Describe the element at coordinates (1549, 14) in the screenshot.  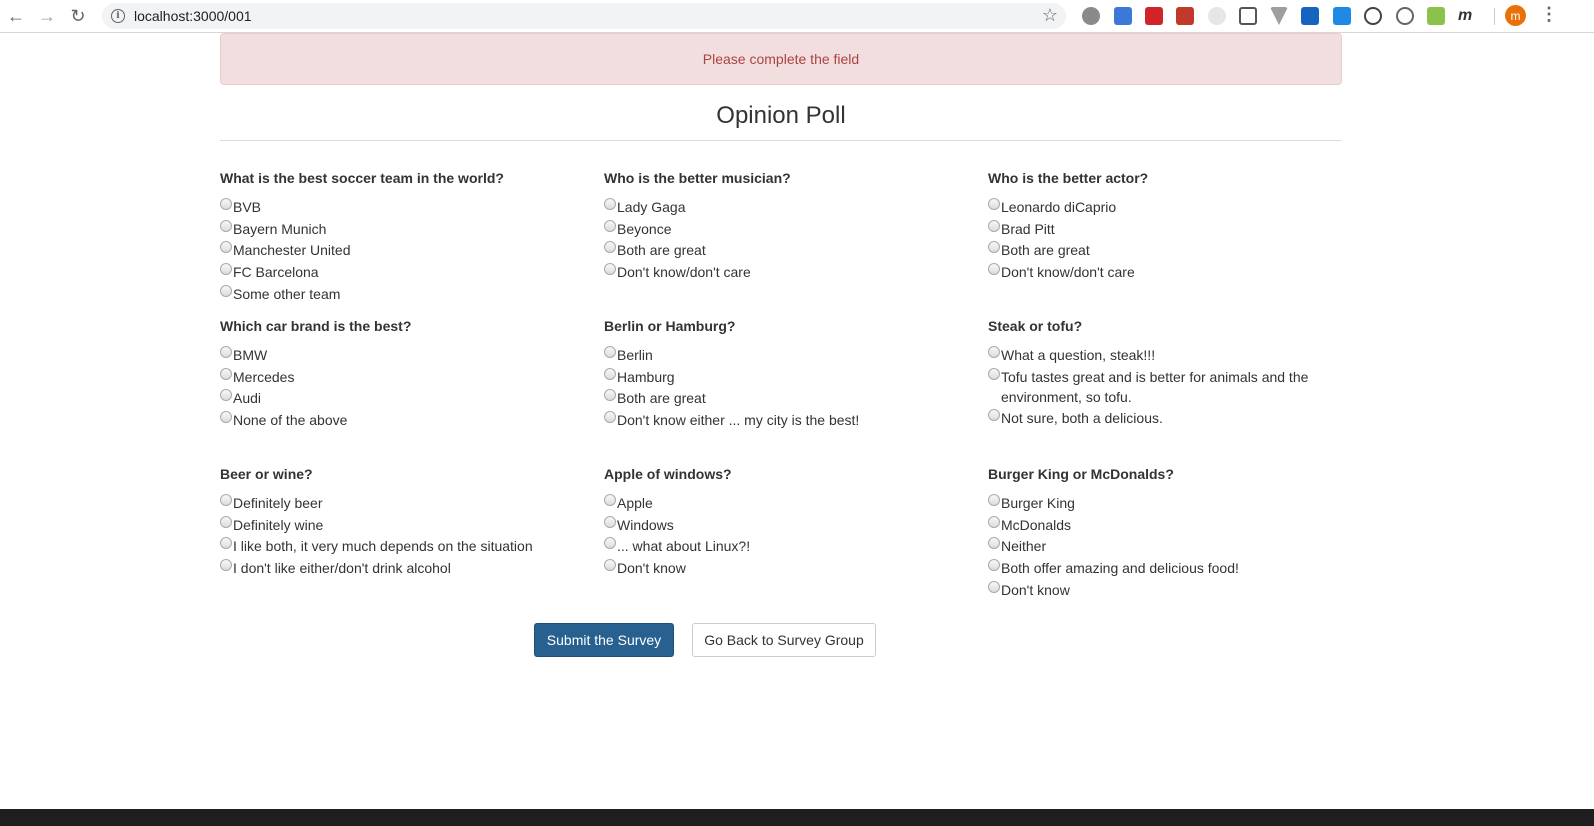
I see `kebab-menu-icon: ⋮` at that location.